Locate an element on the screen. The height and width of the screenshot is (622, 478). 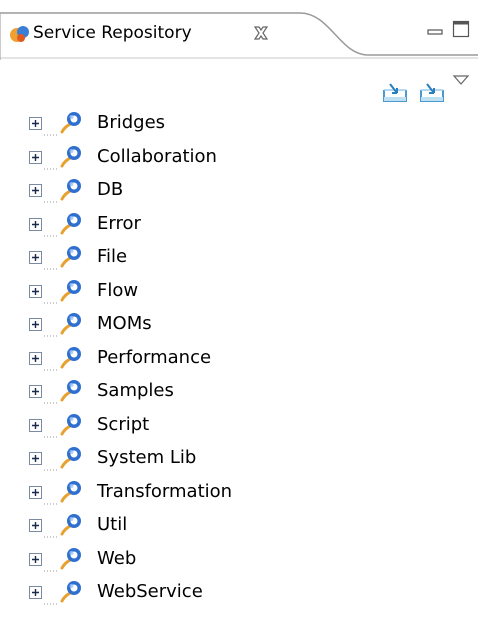
tree-item: Util is located at coordinates (239, 524).